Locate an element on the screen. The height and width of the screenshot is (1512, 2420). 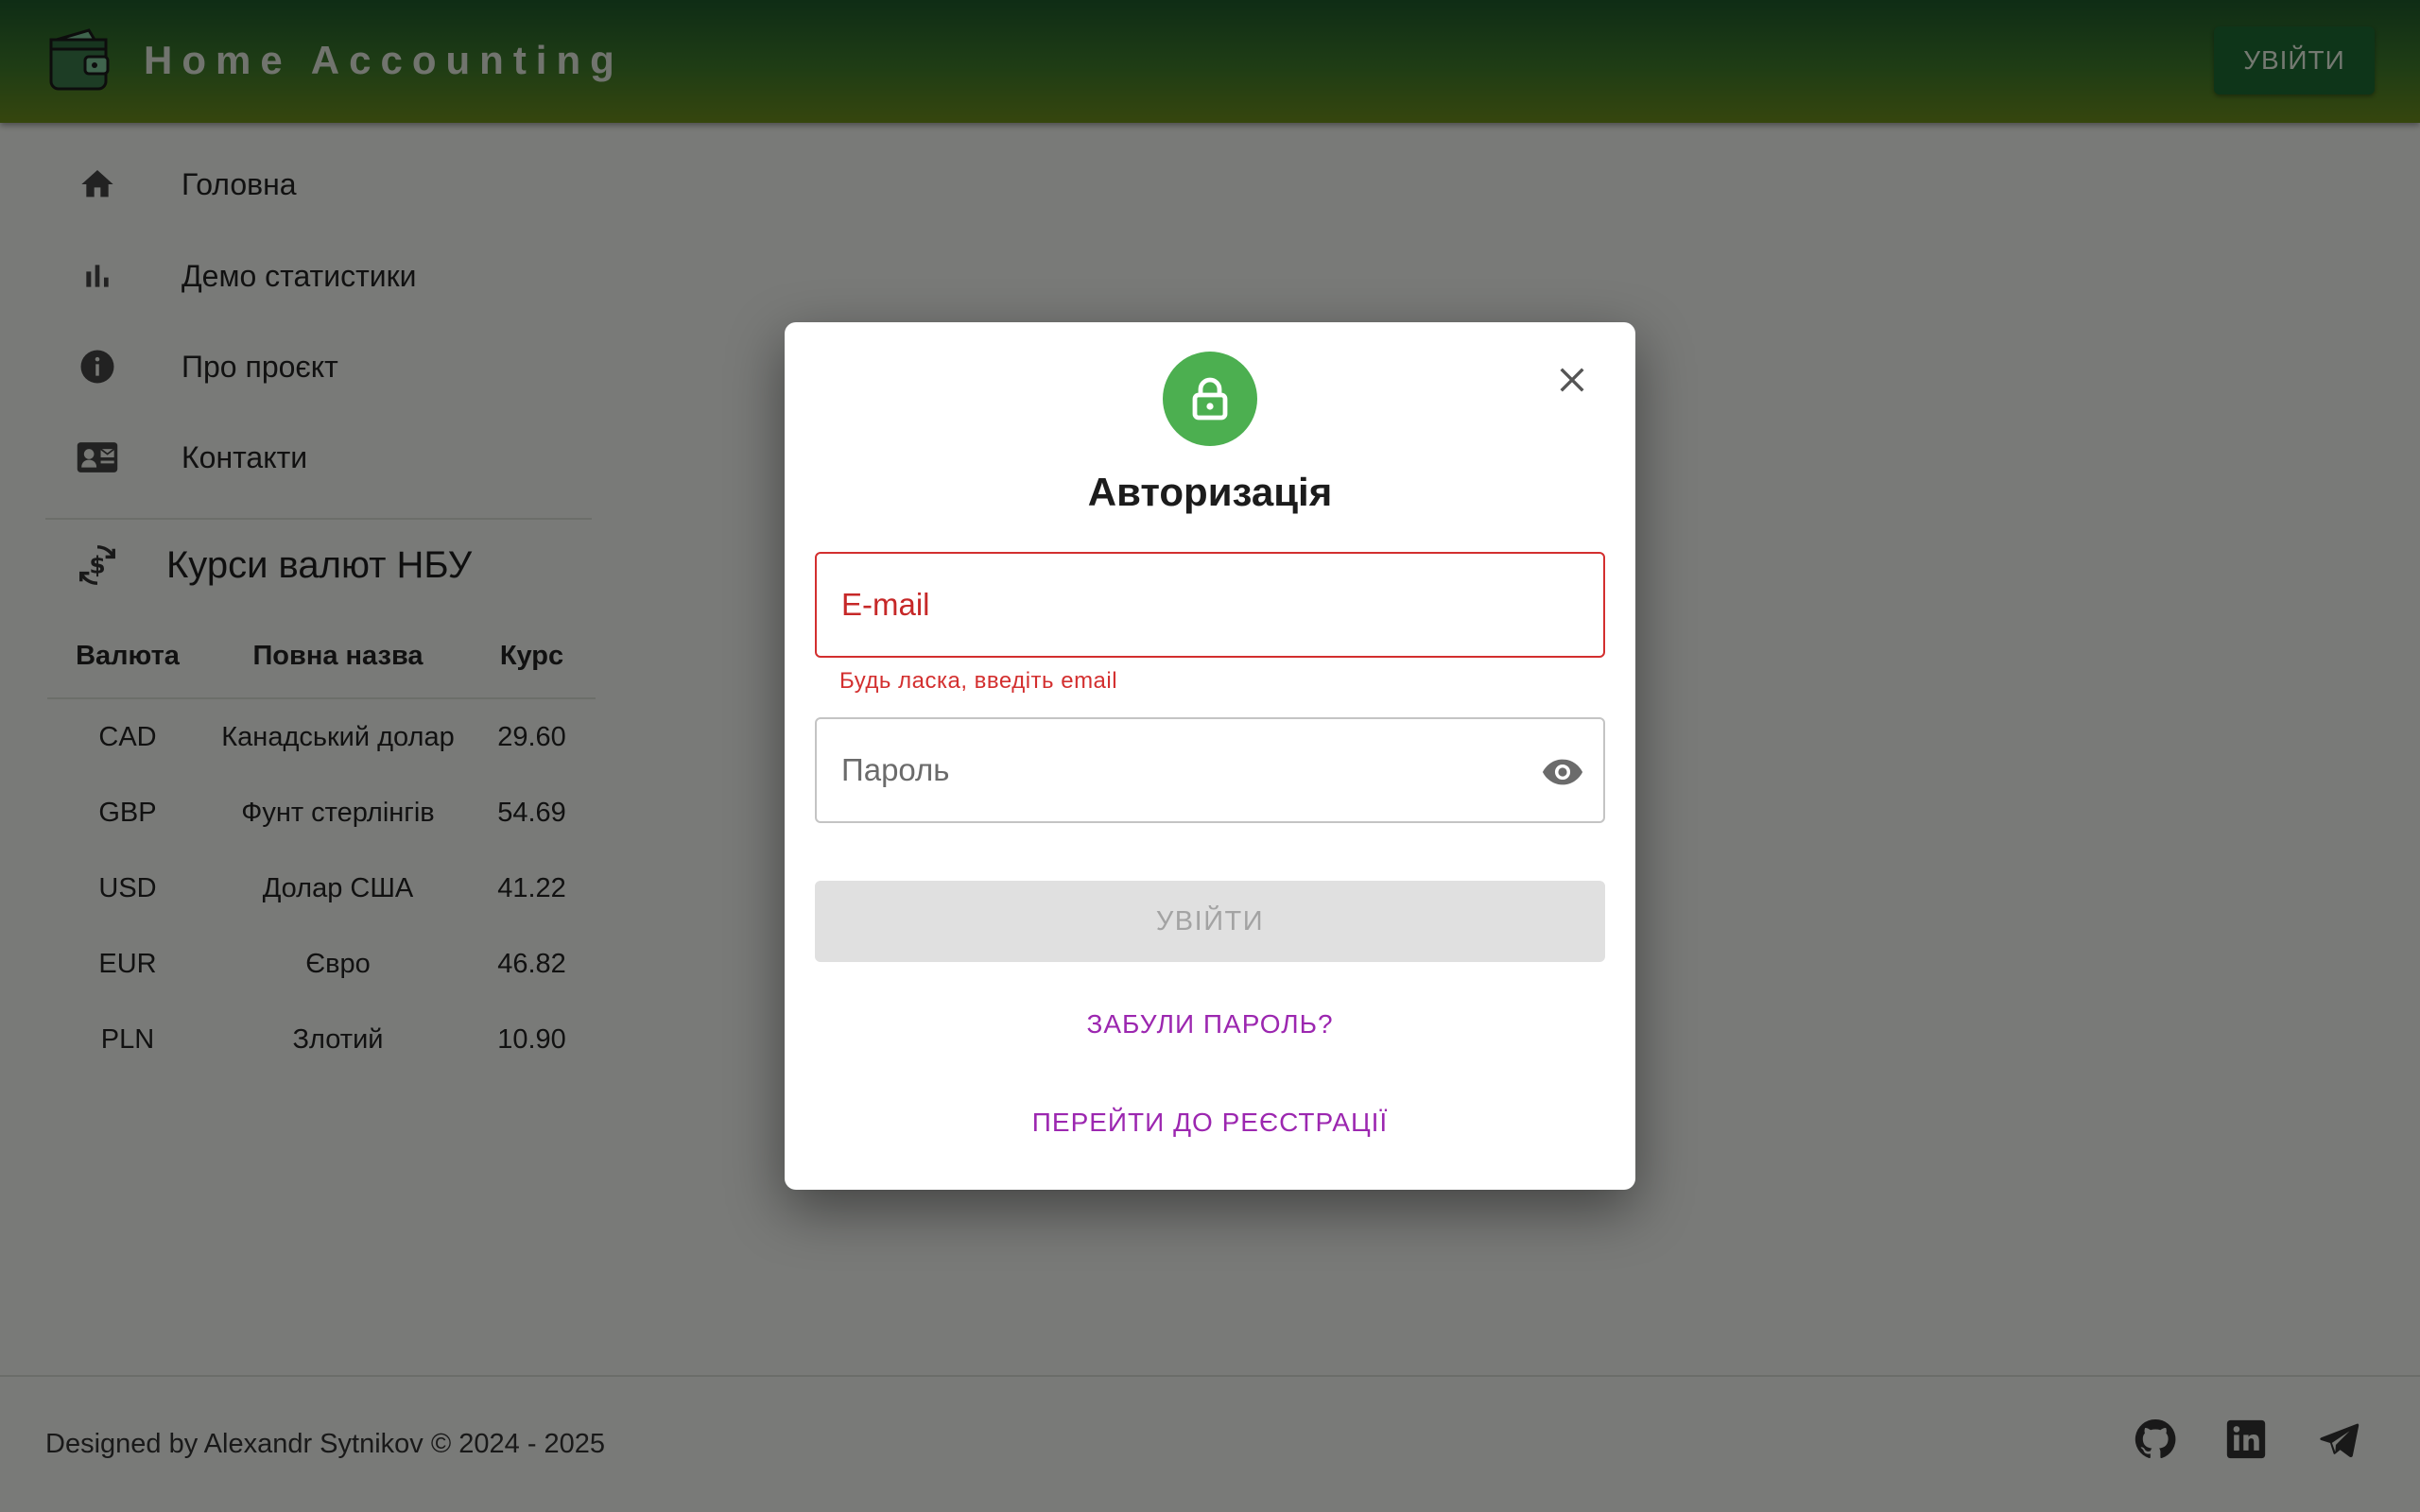
password-field is located at coordinates (1210, 770).